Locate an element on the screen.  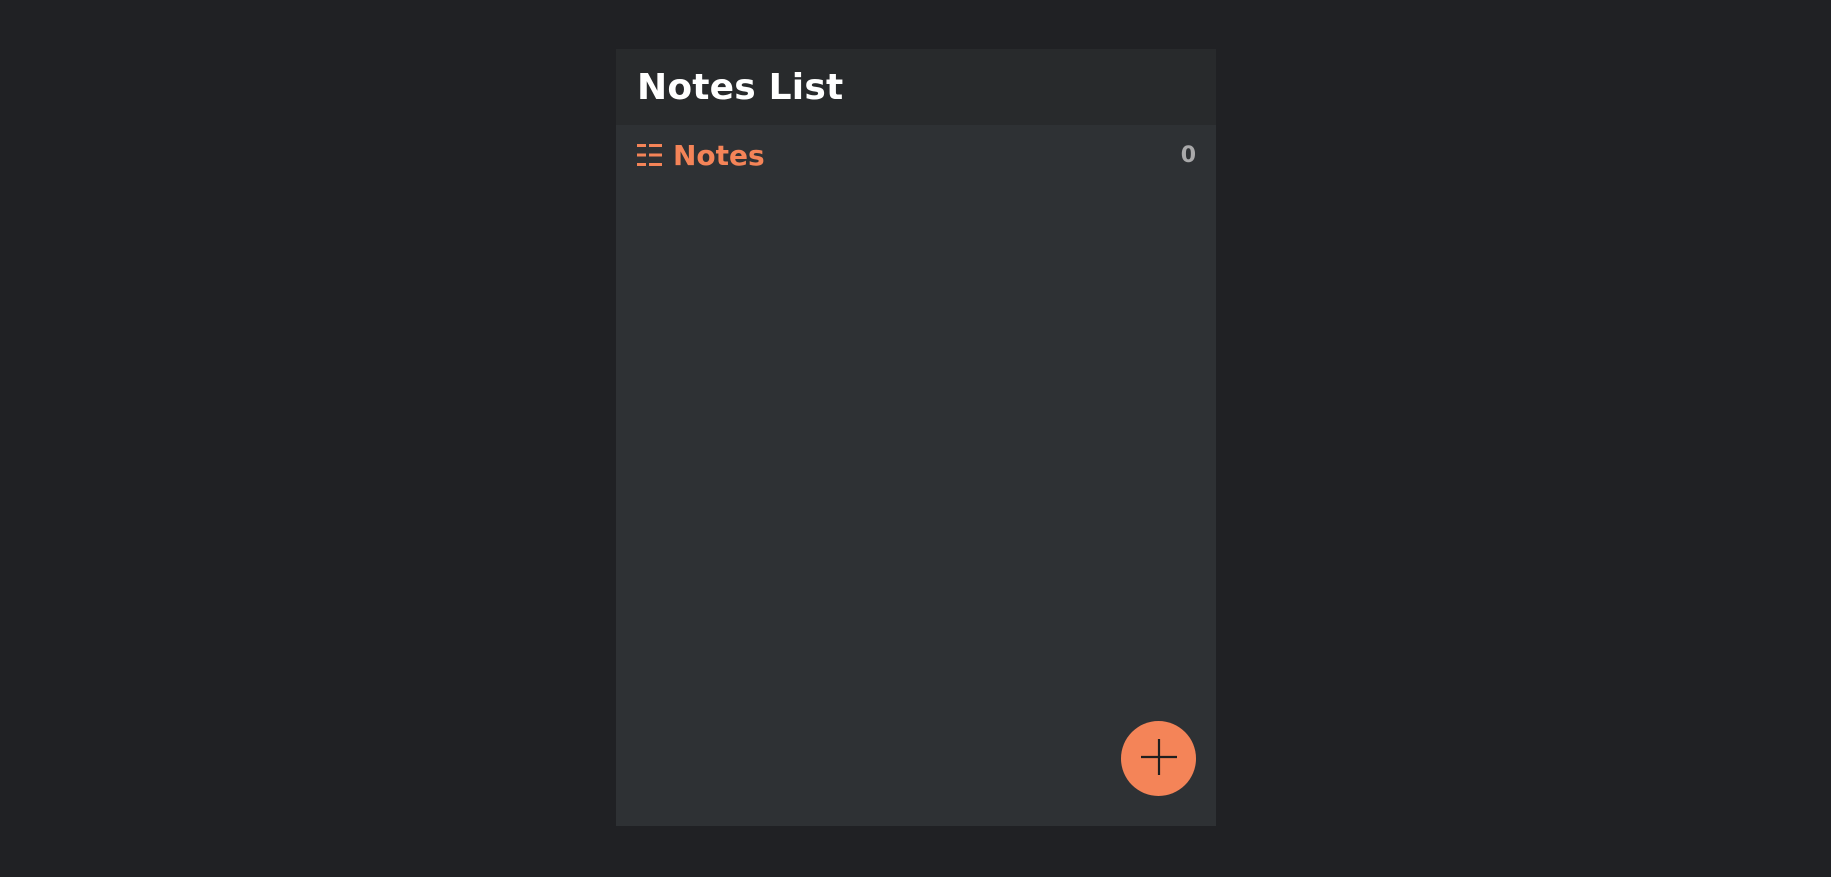
page-title: Notes List is located at coordinates (740, 87).